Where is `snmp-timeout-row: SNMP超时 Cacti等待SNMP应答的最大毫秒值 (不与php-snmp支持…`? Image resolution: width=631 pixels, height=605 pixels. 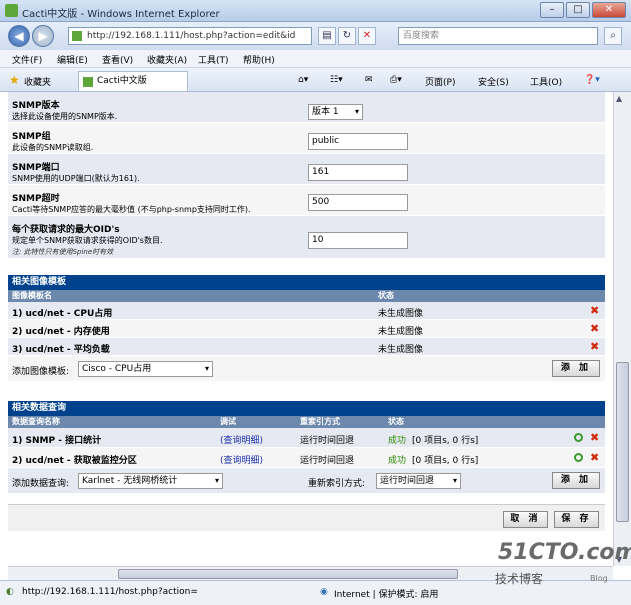 snmp-timeout-row: SNMP超时 Cacti等待SNMP应答的最大毫秒值 (不与php-snmp支持… is located at coordinates (306, 200).